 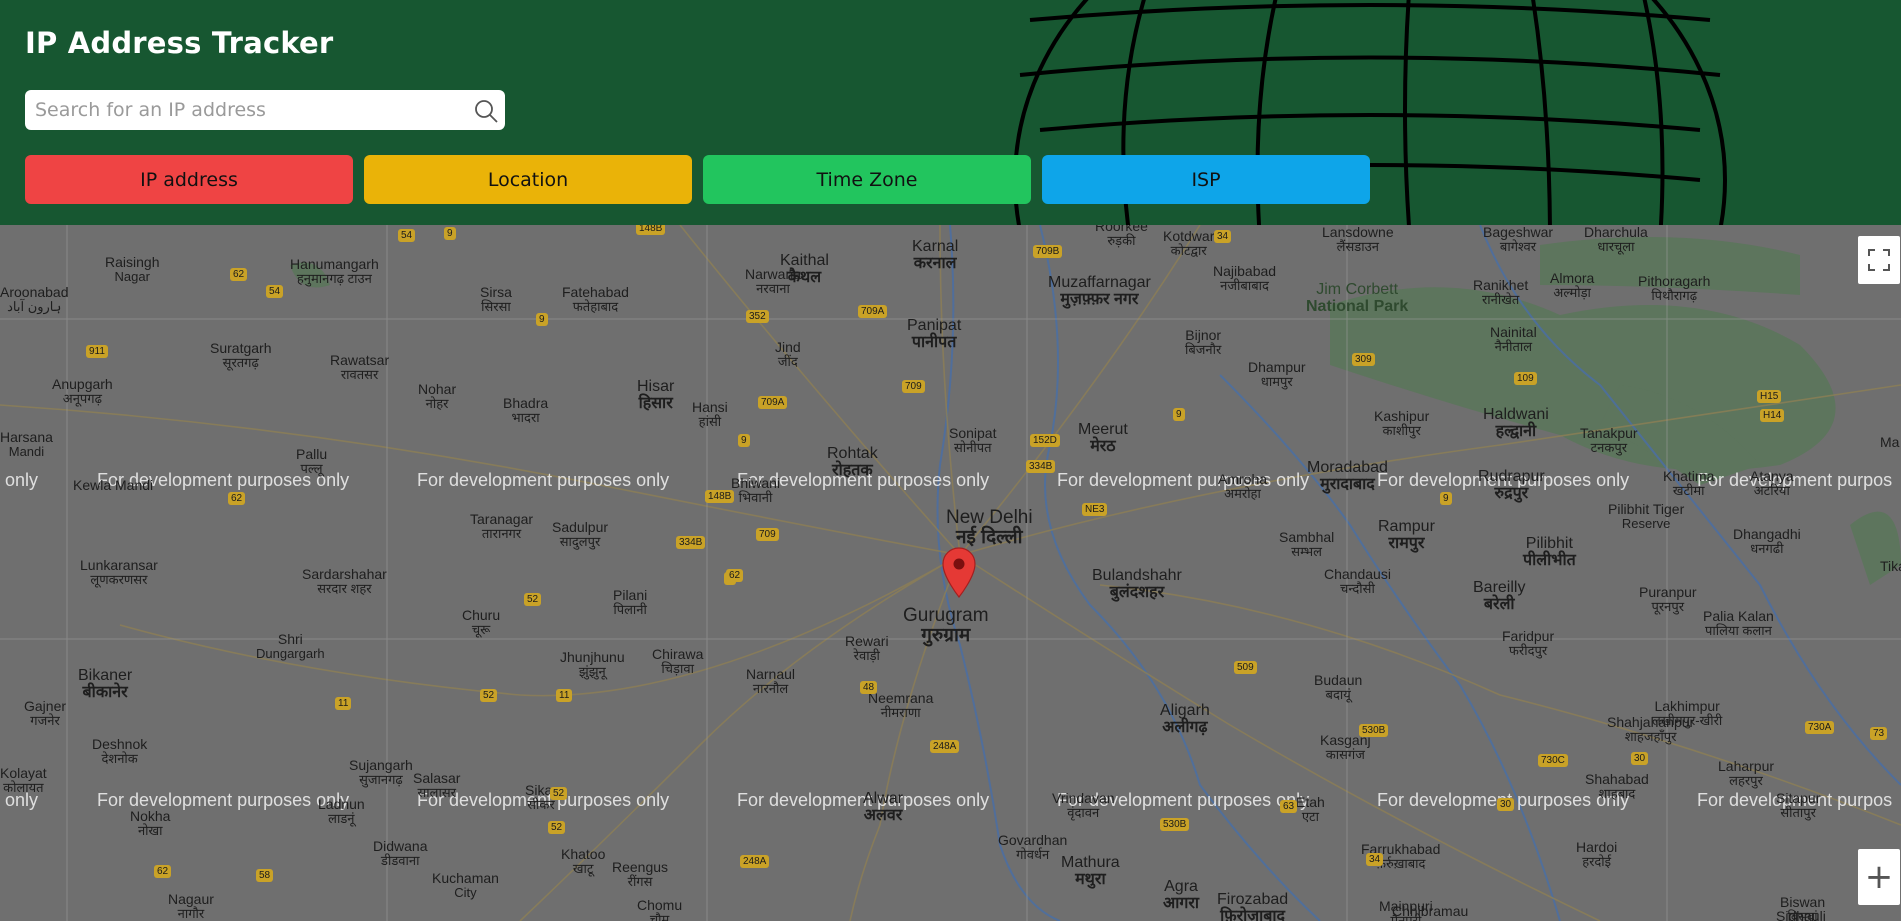 I want to click on map-place-label: Laharpur लहरपुर, so click(x=1746, y=773).